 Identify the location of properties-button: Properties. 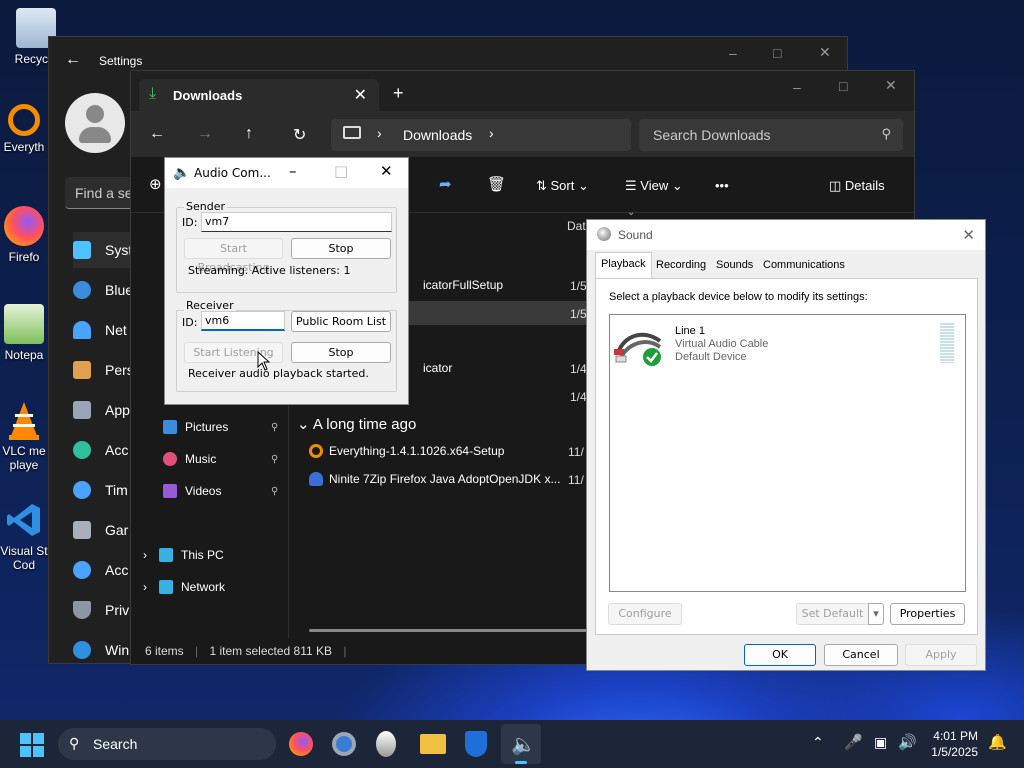
(927, 614).